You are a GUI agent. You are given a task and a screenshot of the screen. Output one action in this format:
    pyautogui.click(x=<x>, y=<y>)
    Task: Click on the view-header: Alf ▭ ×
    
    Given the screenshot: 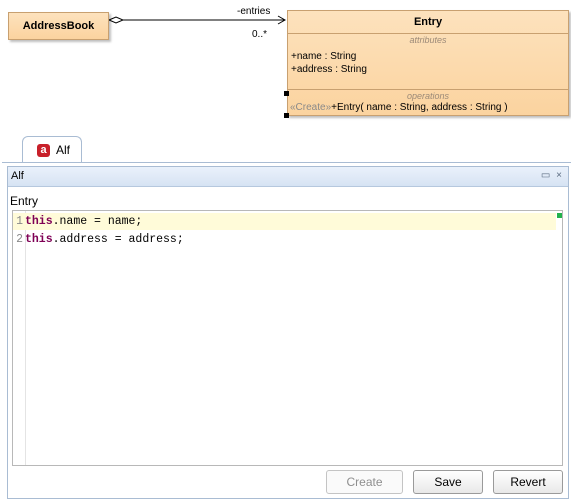 What is the action you would take?
    pyautogui.click(x=288, y=177)
    